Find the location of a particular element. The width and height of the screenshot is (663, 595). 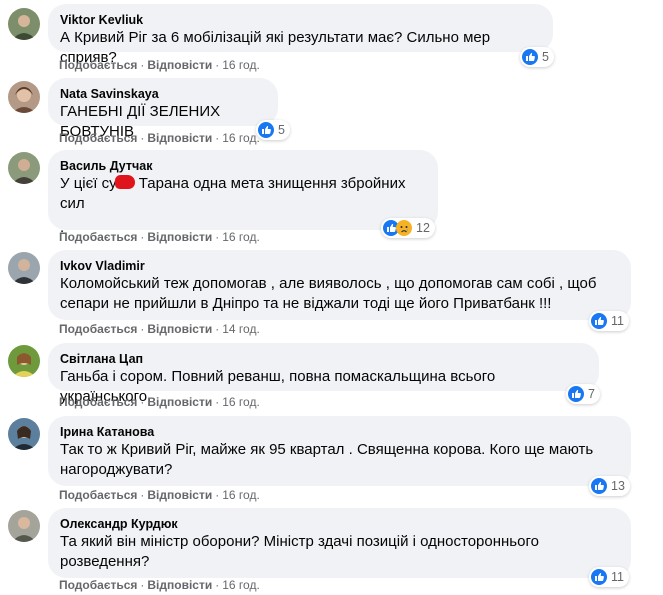

comment-actions: Подобається · Відповісти · 14 год. is located at coordinates (159, 329).